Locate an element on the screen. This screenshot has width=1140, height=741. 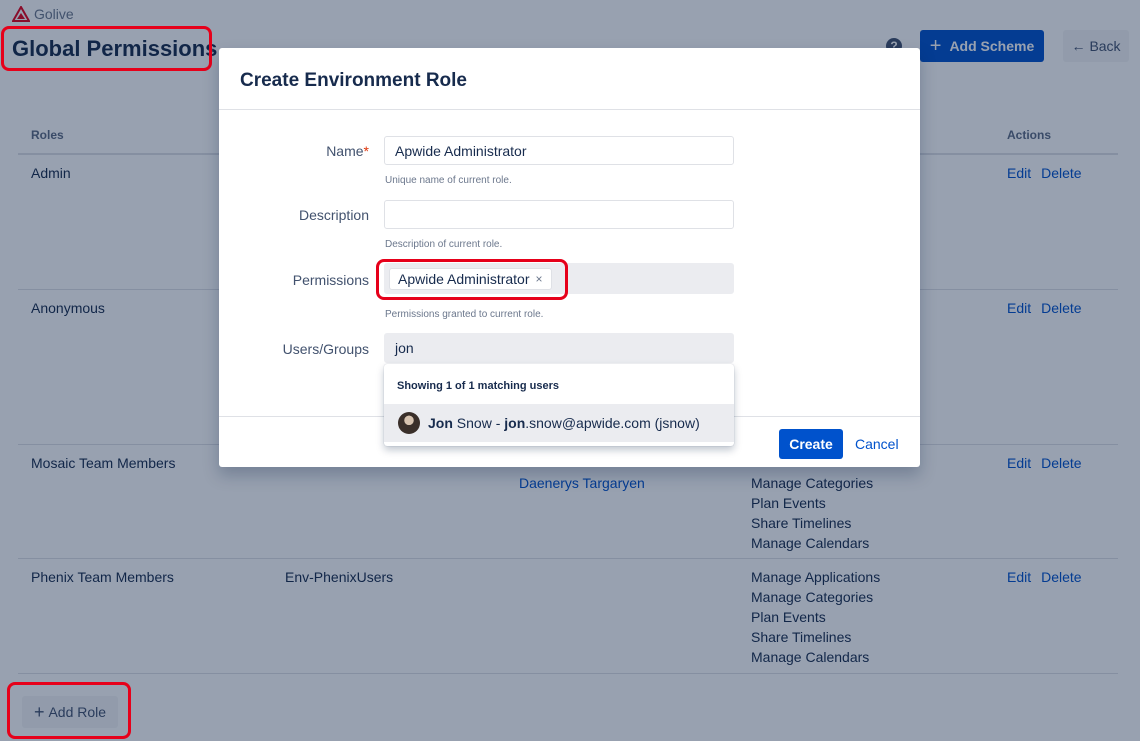
permission-chip: Apwide Administrator × is located at coordinates (470, 278).